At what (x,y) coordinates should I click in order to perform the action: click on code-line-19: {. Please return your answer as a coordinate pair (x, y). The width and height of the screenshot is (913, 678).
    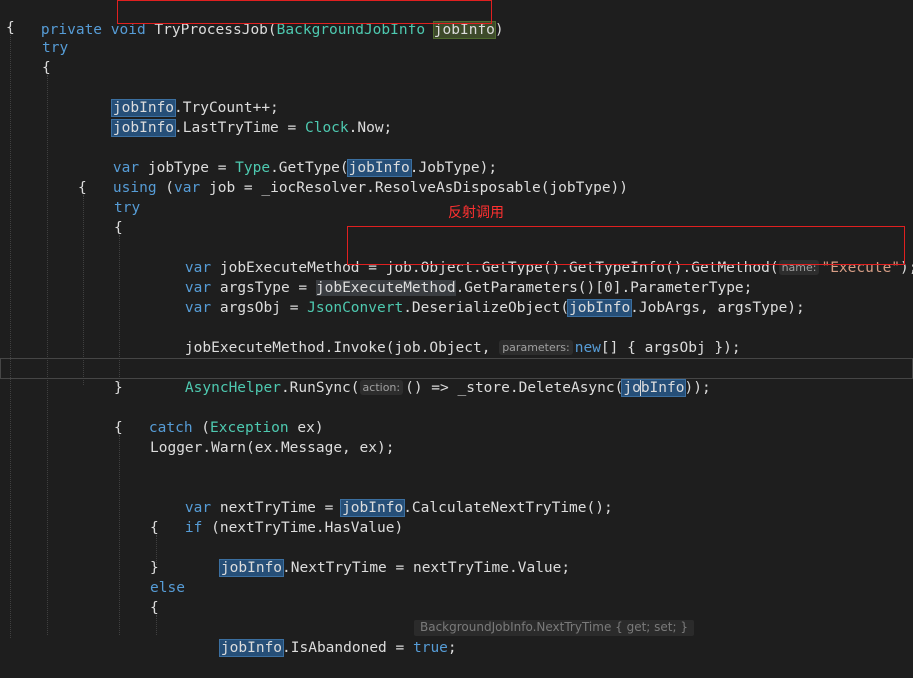
    Looking at the image, I should click on (118, 428).